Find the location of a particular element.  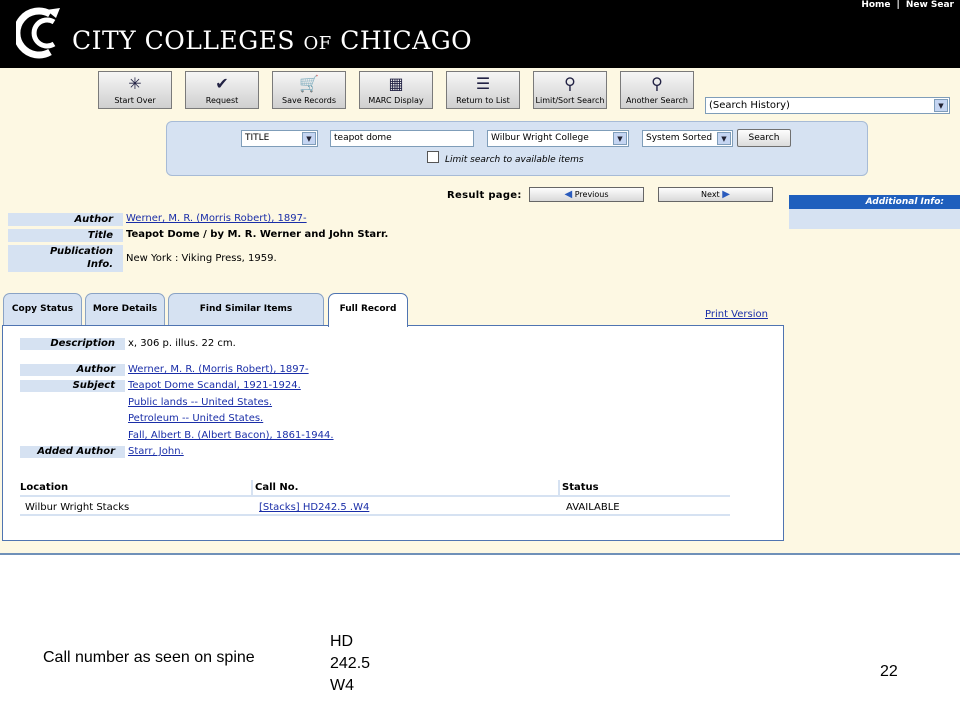

added-author-label: Added Author is located at coordinates (72, 452).